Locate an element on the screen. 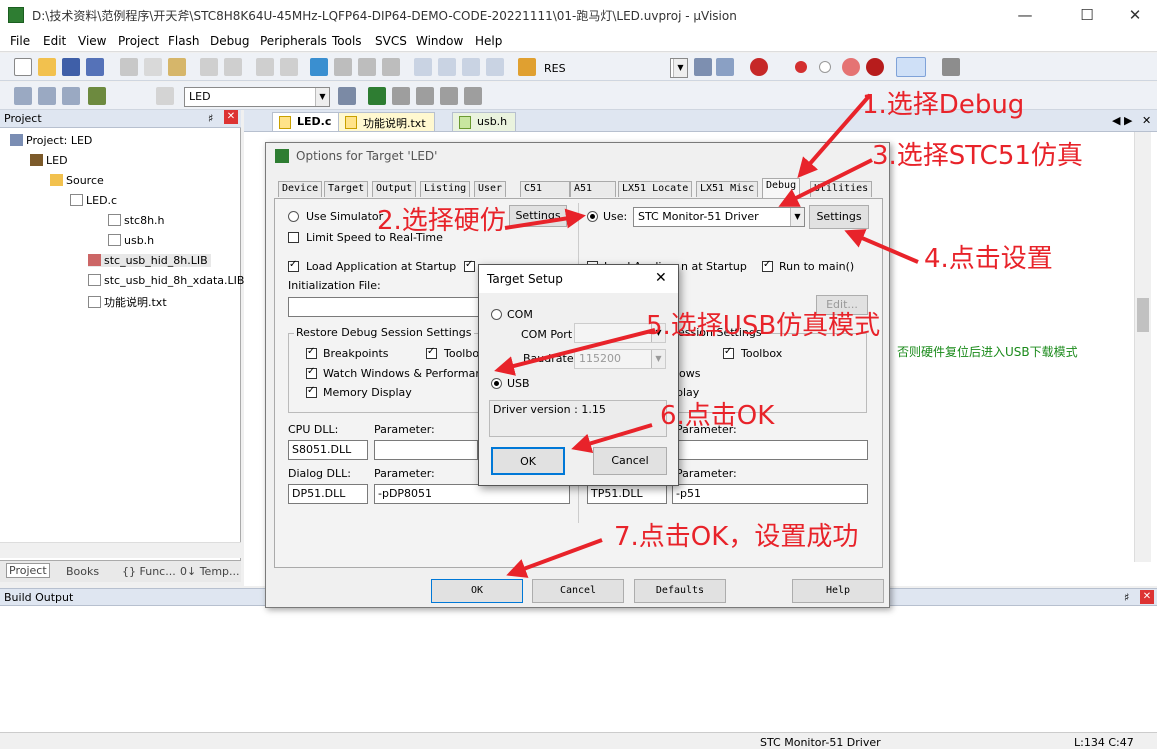  com-radio is located at coordinates (496, 314).